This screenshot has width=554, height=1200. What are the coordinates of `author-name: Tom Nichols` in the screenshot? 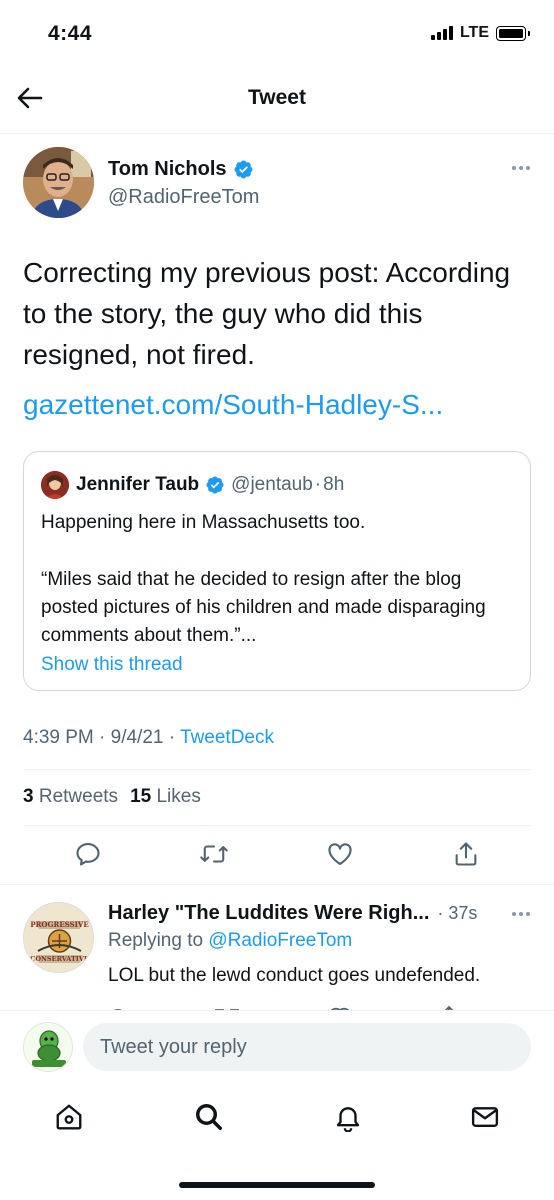 It's located at (181, 169).